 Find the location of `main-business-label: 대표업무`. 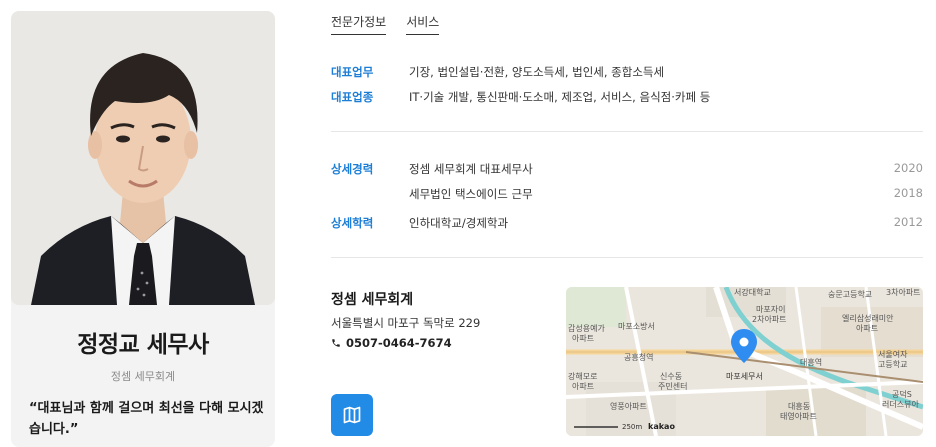

main-business-label: 대표업무 is located at coordinates (352, 72).